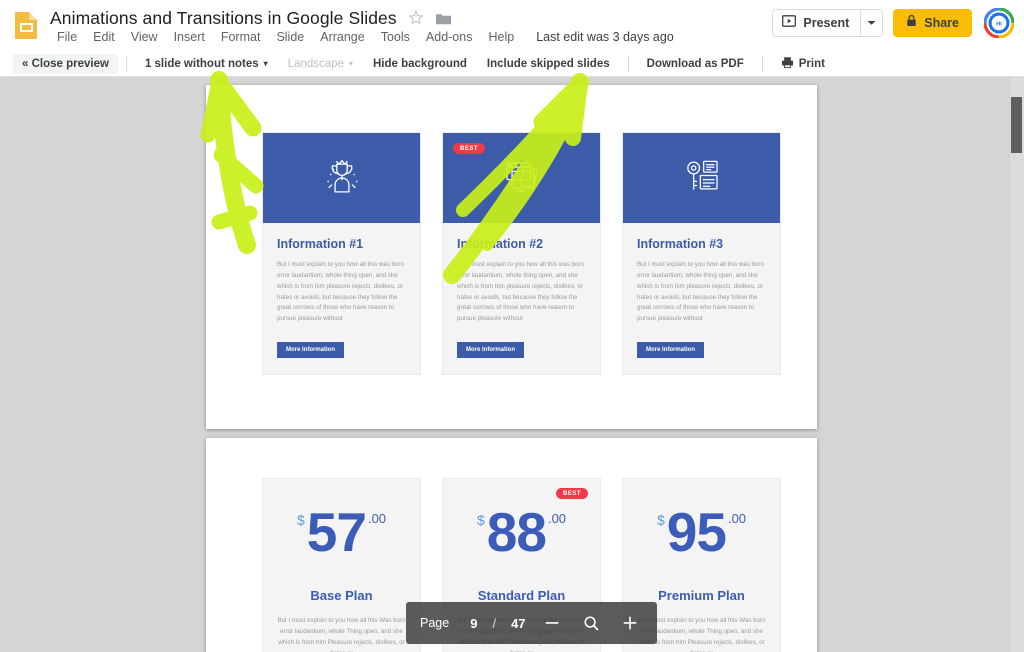  What do you see at coordinates (605, 37) in the screenshot?
I see `last-edit-status: Last edit was 3 days ago` at bounding box center [605, 37].